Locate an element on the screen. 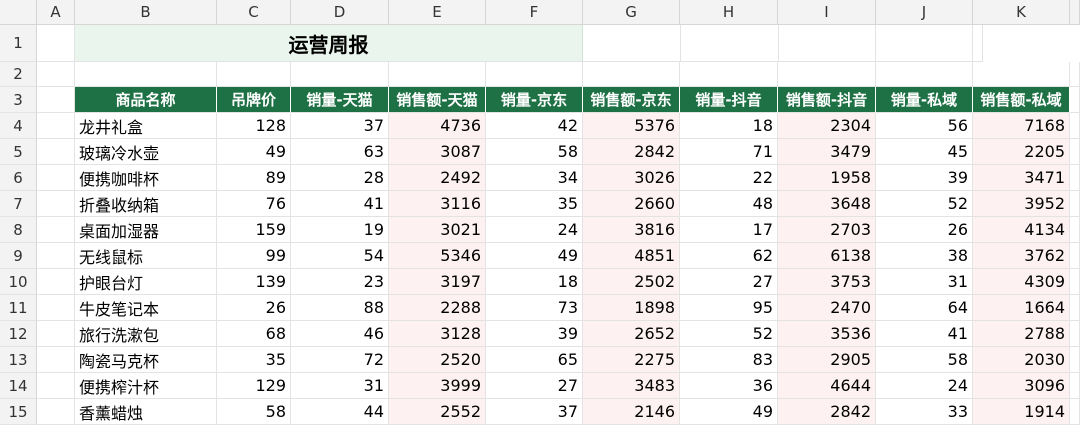 Image resolution: width=1080 pixels, height=430 pixels. sales-jd-cell: 2502 is located at coordinates (631, 282).